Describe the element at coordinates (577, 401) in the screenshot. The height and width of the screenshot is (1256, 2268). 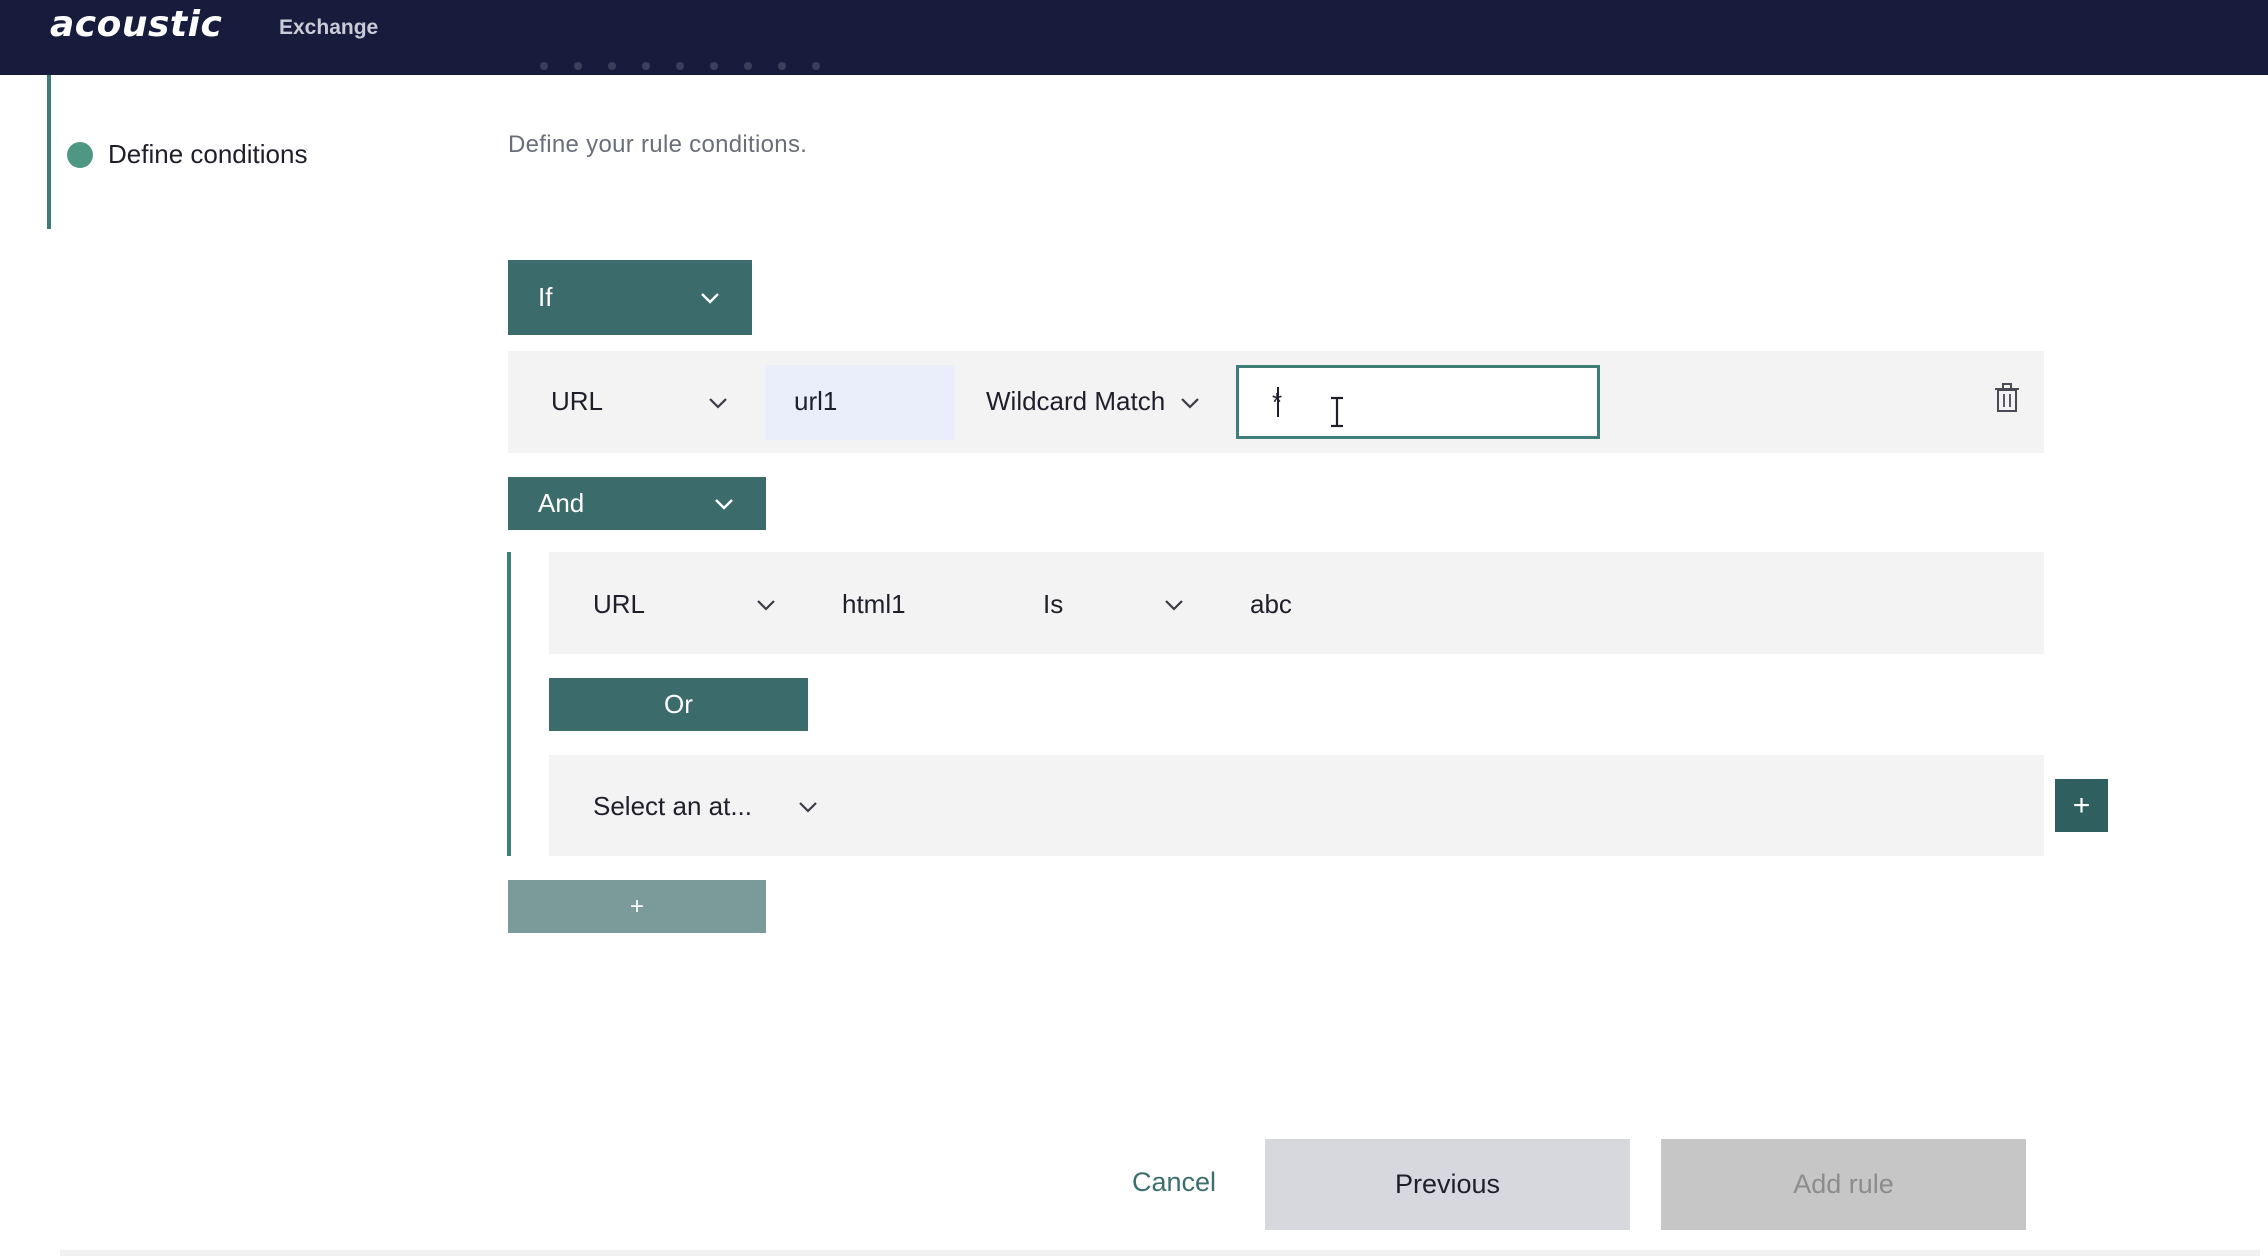
I see `condition1-attribute-dropdown: URL` at that location.